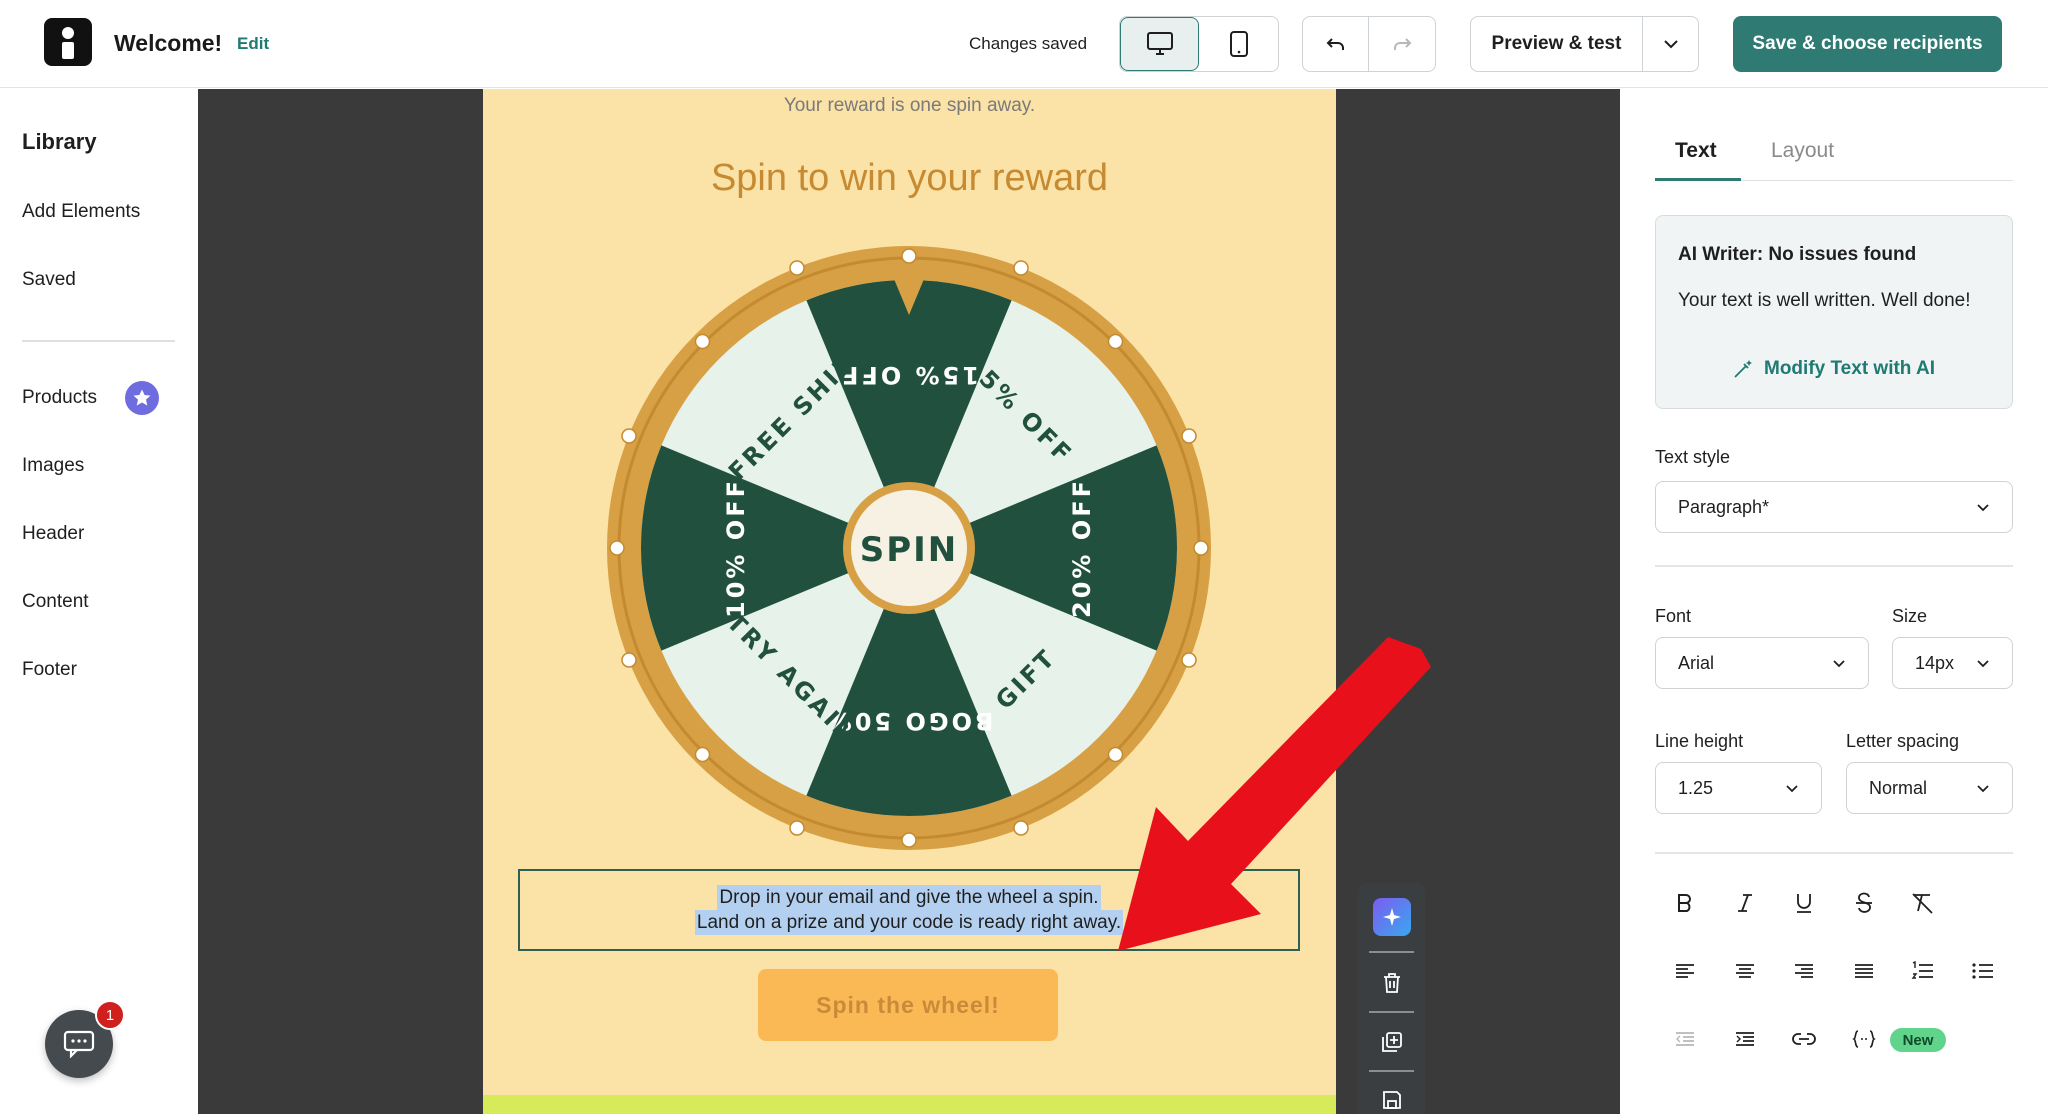 This screenshot has height=1114, width=2048. Describe the element at coordinates (1738, 788) in the screenshot. I see `line-height-select: 1.25` at that location.